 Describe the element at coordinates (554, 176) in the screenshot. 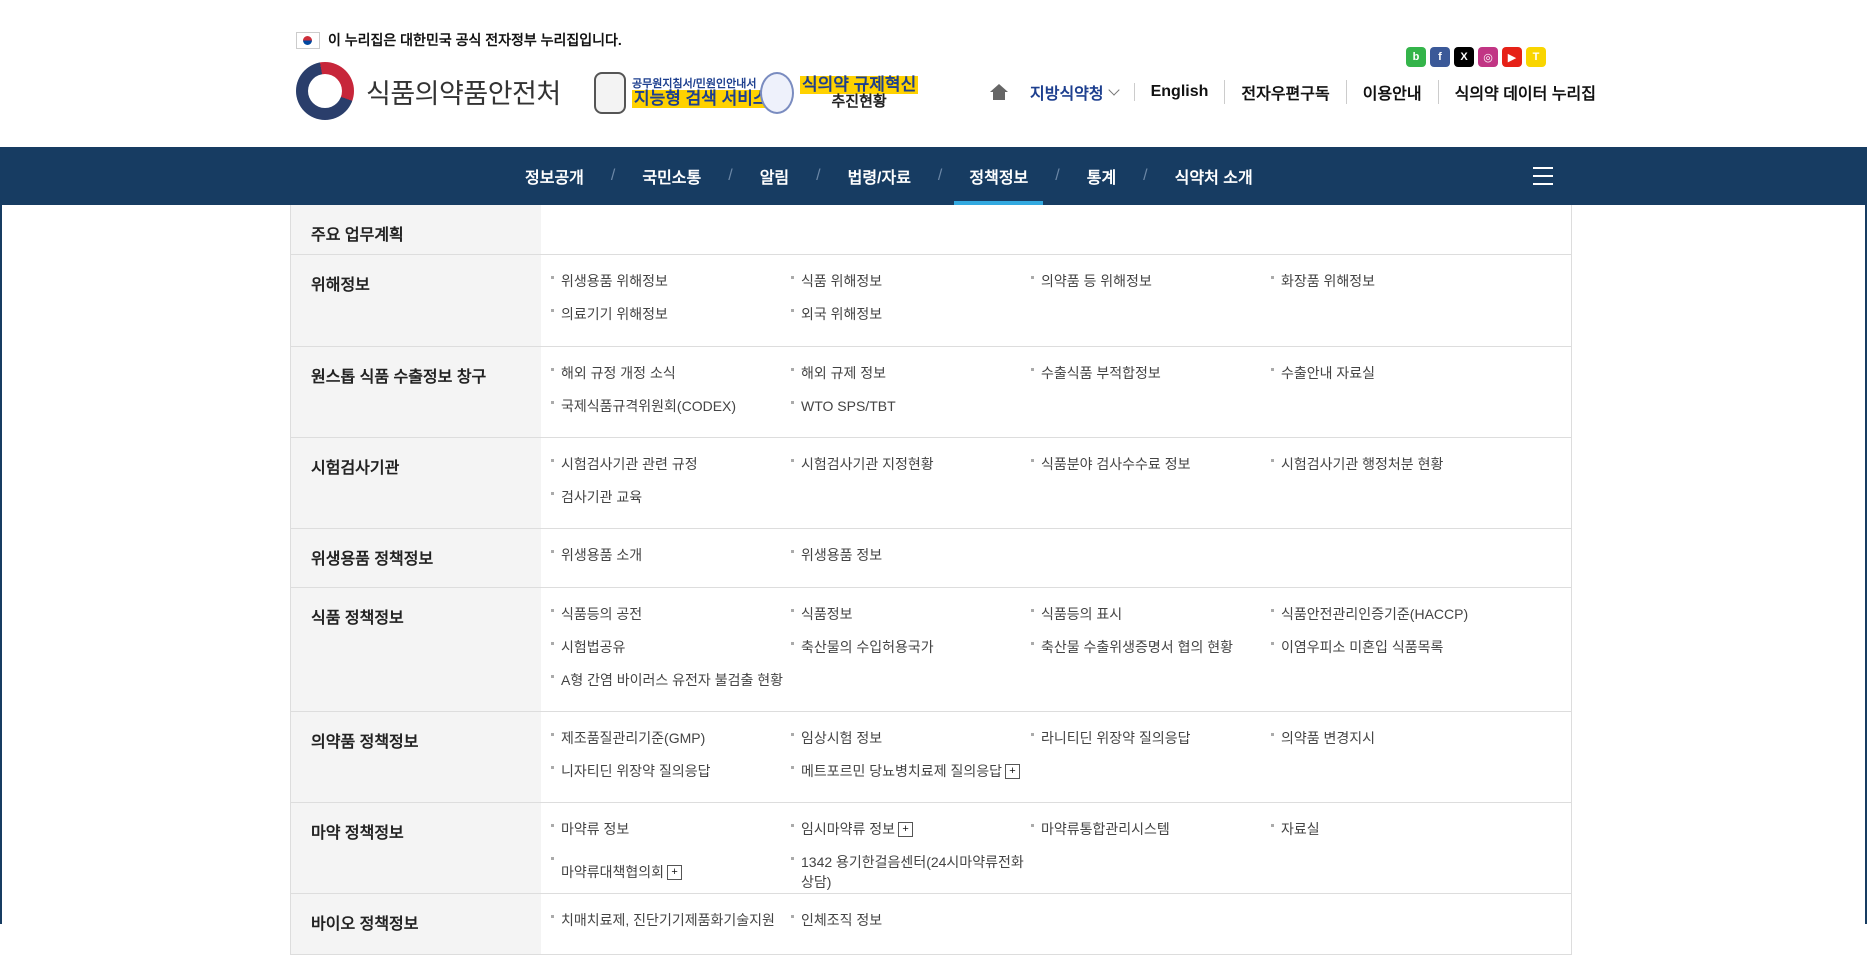

I see `gnb-item-0: 정보공개` at that location.